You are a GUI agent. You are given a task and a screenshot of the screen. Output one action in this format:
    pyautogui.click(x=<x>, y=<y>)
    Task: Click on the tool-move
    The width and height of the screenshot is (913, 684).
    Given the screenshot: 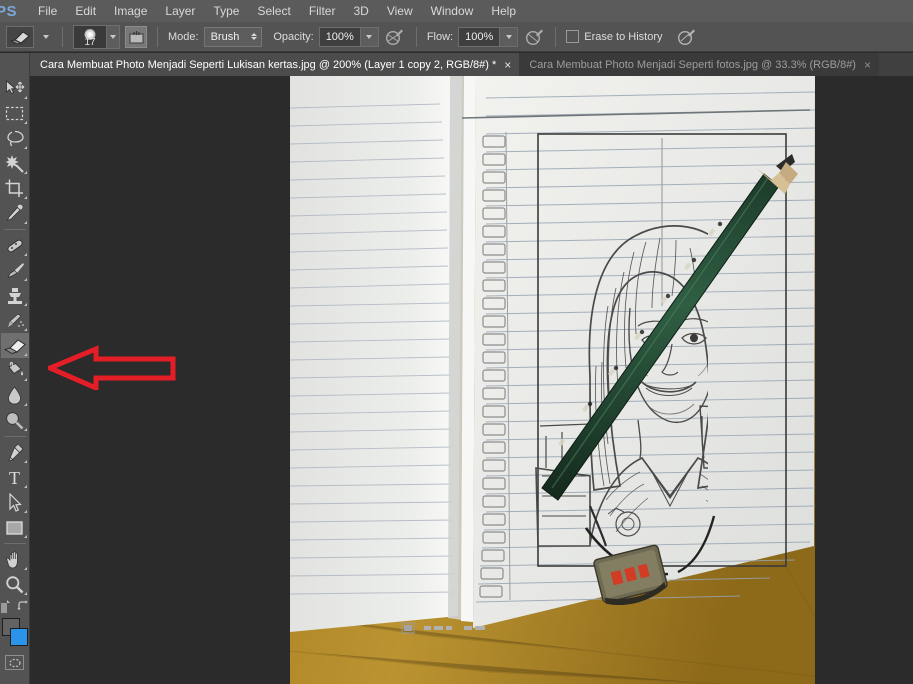 What is the action you would take?
    pyautogui.click(x=15, y=88)
    